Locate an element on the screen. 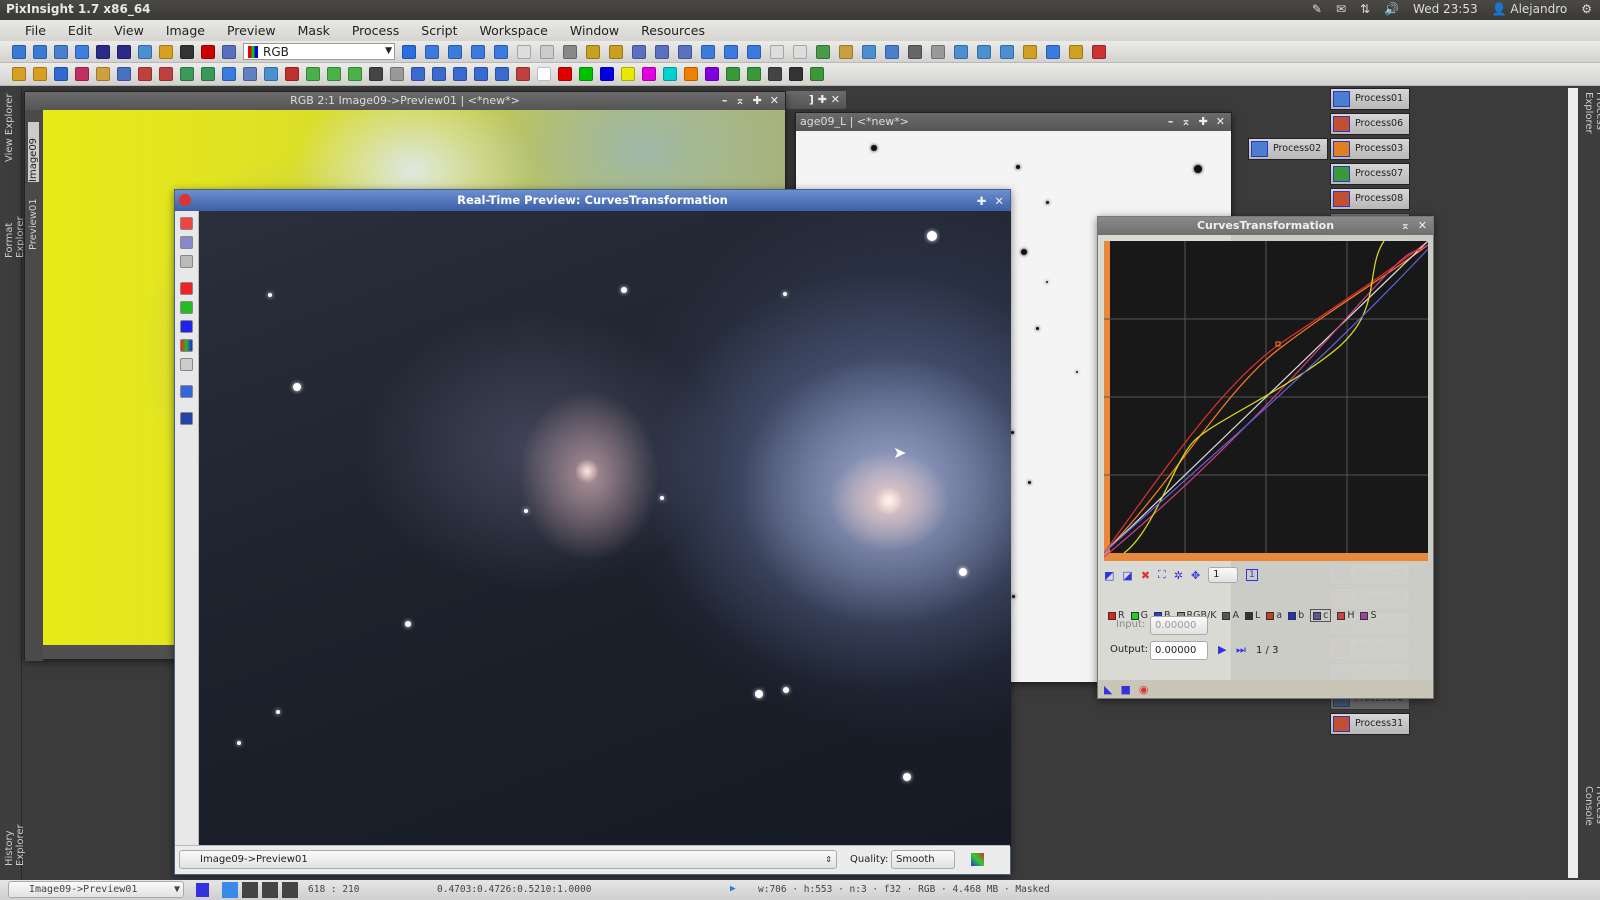 This screenshot has width=1600, height=900. input-field: 0.00000 is located at coordinates (1179, 625).